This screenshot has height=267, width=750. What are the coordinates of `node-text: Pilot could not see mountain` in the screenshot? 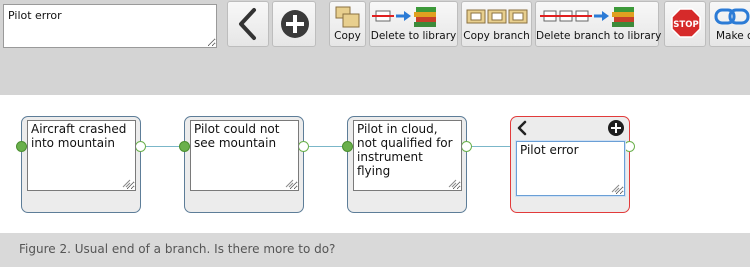 It's located at (244, 155).